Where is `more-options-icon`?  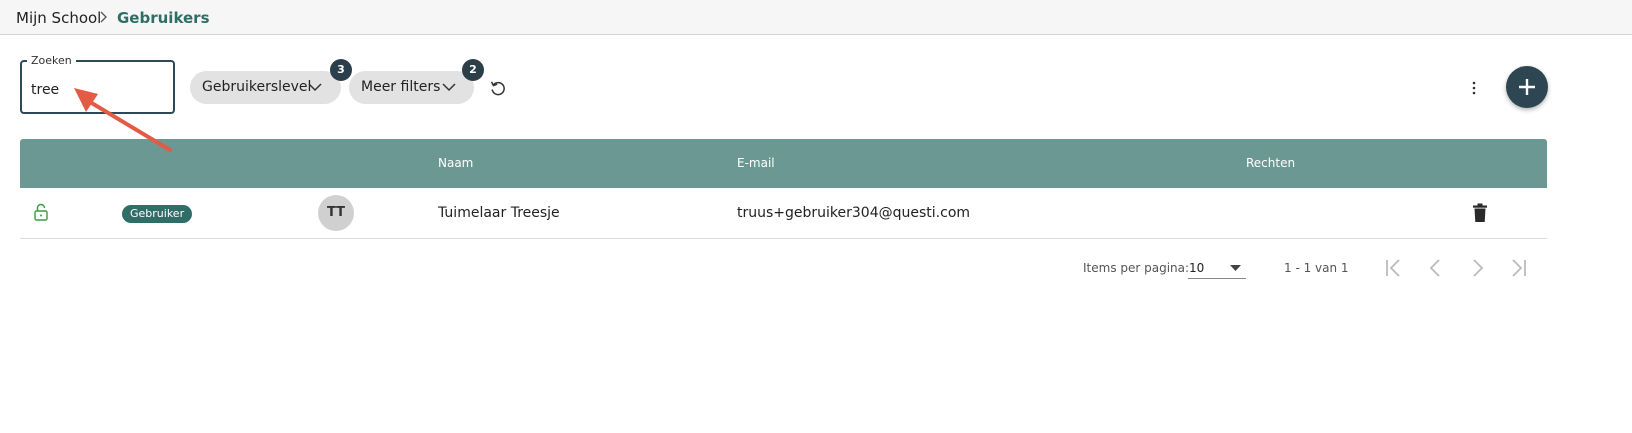
more-options-icon is located at coordinates (1474, 88).